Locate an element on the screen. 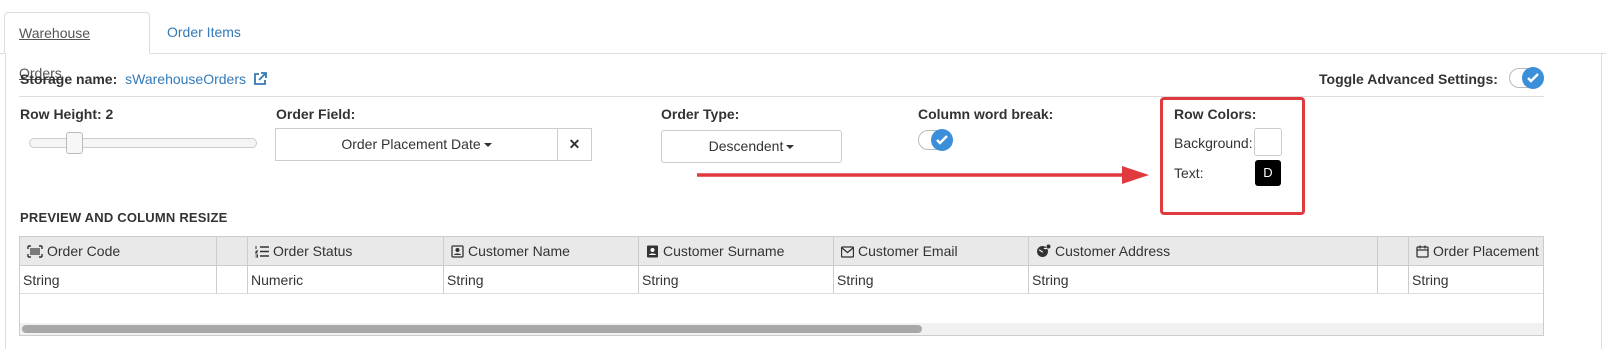  column-header-label: Order Code is located at coordinates (84, 251).